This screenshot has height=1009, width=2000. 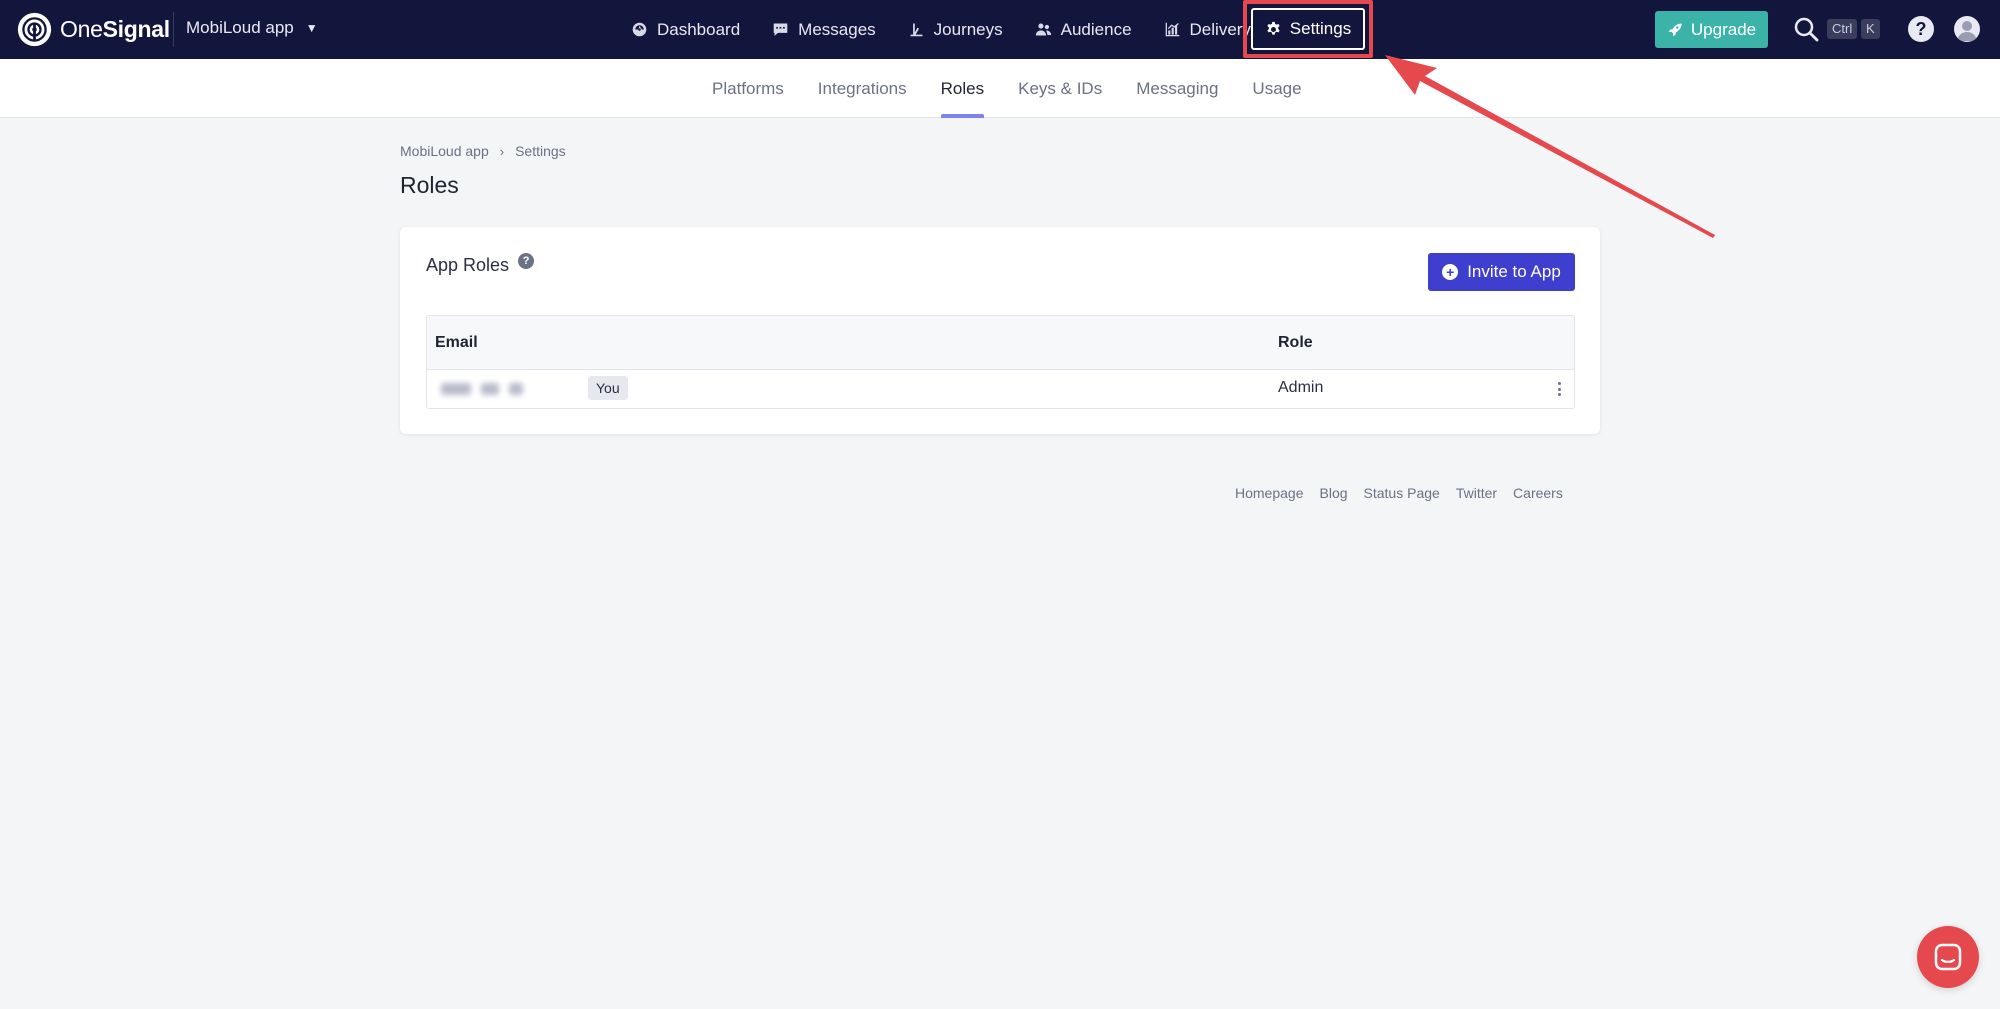 What do you see at coordinates (1172, 29) in the screenshot?
I see `delivery-icon` at bounding box center [1172, 29].